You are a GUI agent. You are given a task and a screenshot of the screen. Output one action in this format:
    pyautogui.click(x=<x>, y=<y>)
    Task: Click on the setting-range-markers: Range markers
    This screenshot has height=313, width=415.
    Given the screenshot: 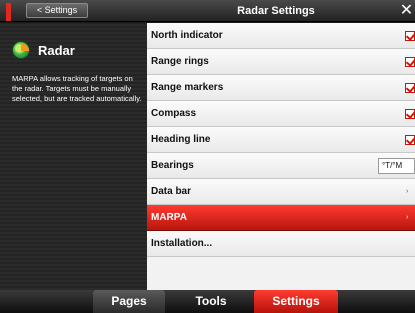 What is the action you would take?
    pyautogui.click(x=281, y=88)
    